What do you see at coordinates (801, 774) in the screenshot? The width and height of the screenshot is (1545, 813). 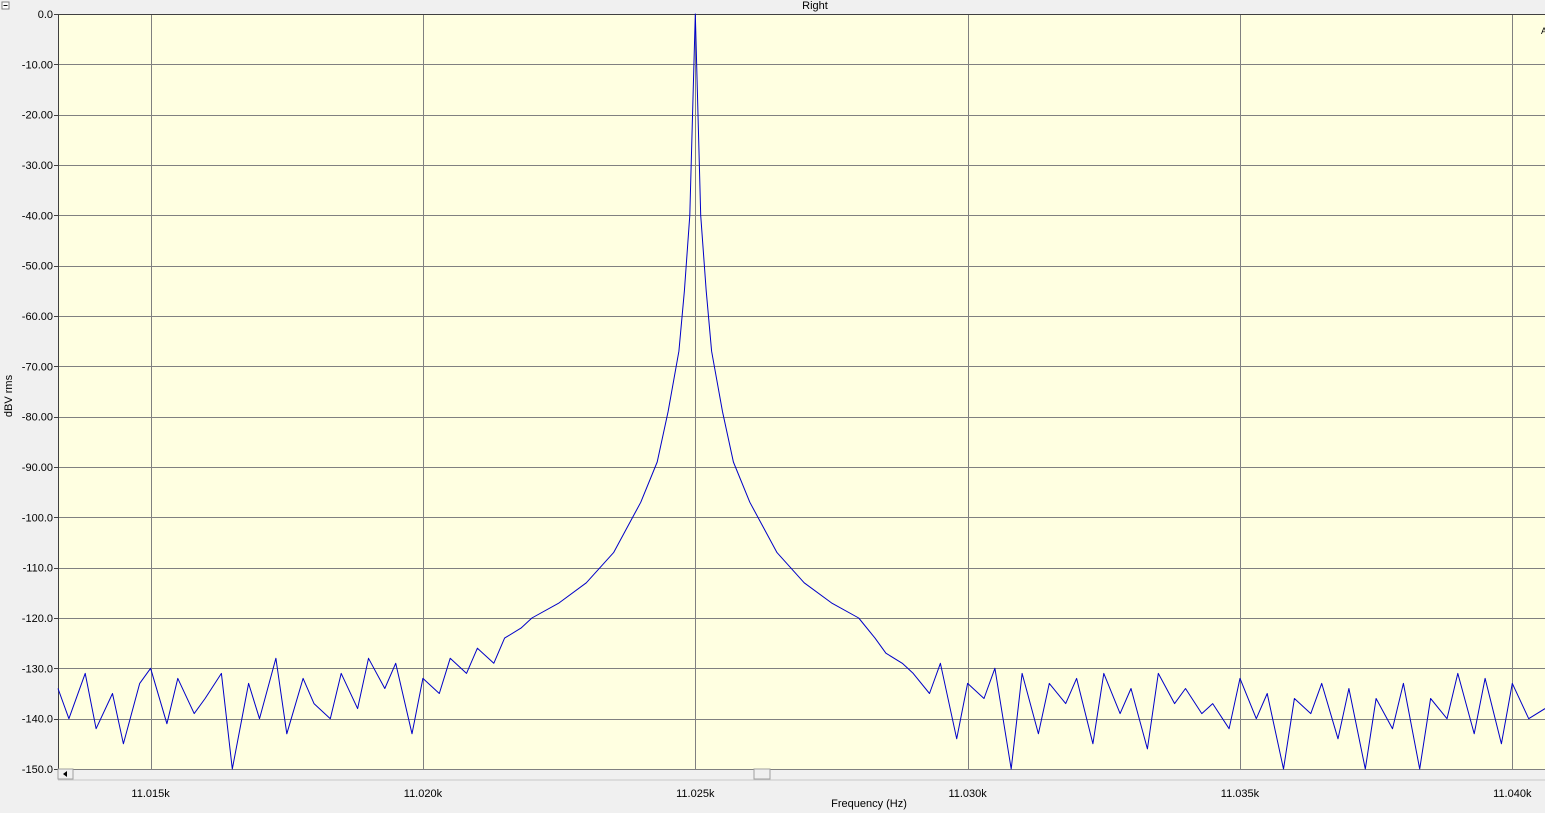 I see `horizontal-scrollbar` at bounding box center [801, 774].